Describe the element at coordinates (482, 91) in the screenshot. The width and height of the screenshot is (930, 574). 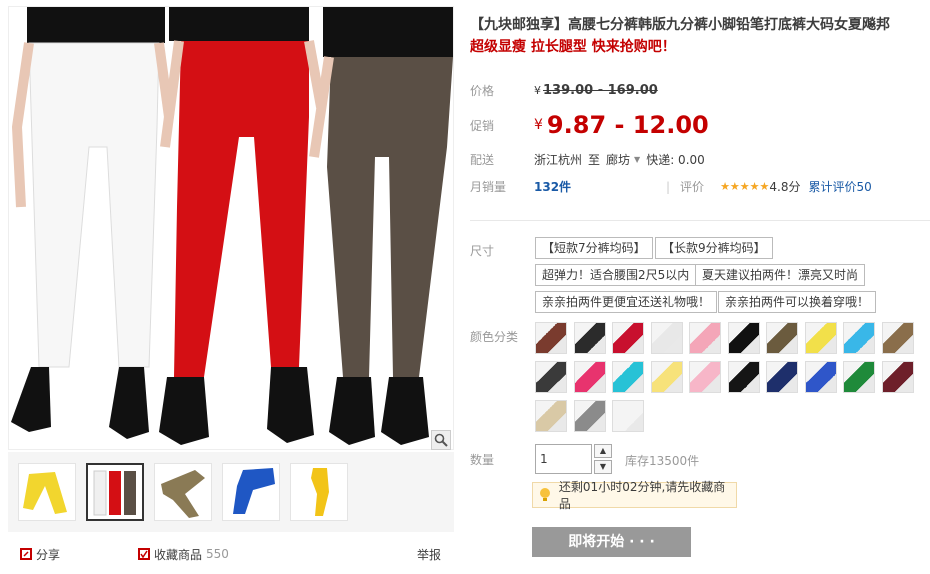
I see `price-label: 价格` at that location.